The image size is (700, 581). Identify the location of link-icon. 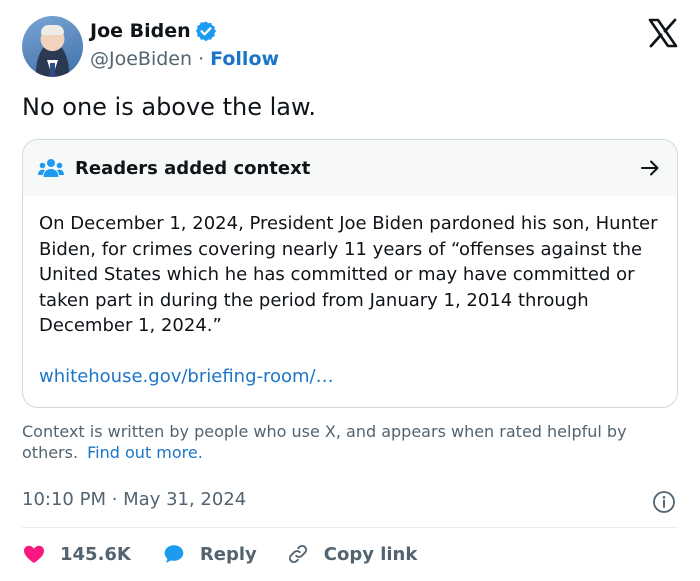
(297, 554).